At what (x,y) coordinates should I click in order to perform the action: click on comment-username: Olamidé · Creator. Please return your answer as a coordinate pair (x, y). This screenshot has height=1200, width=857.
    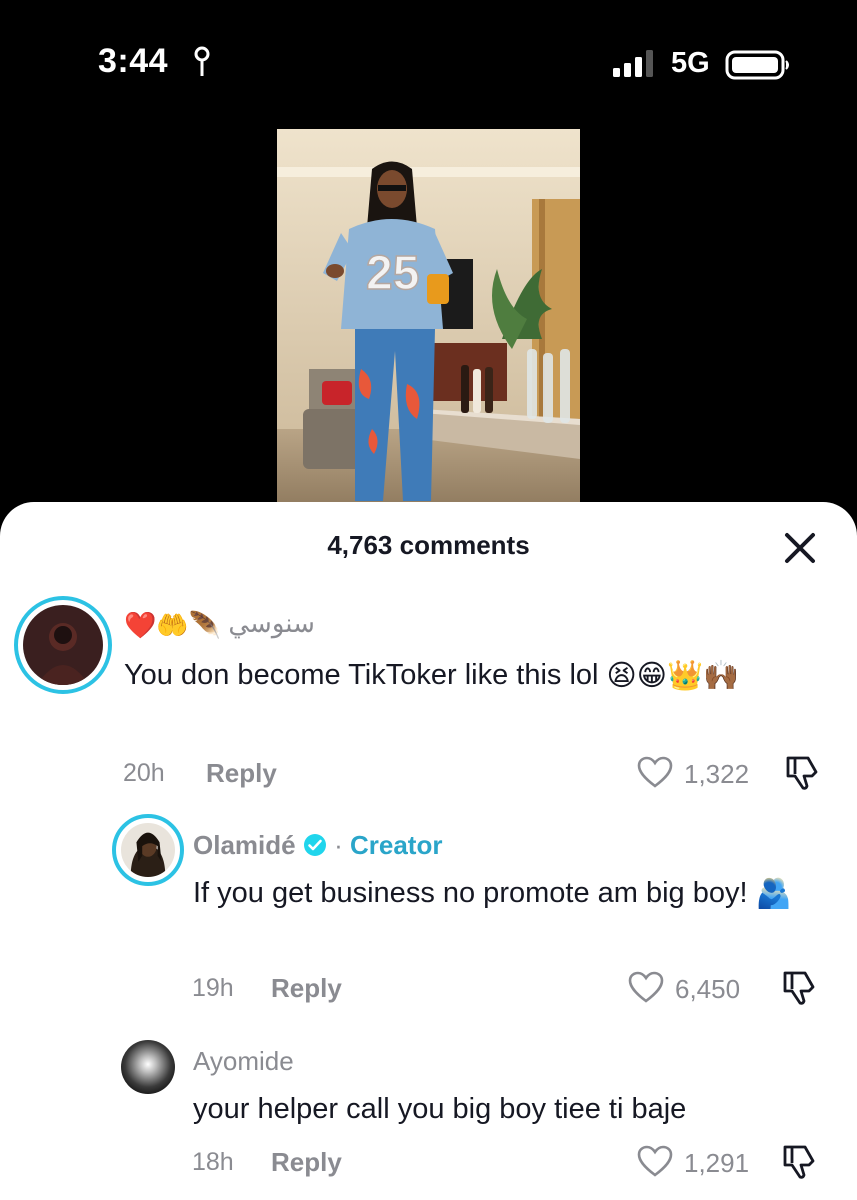
    Looking at the image, I should click on (317, 845).